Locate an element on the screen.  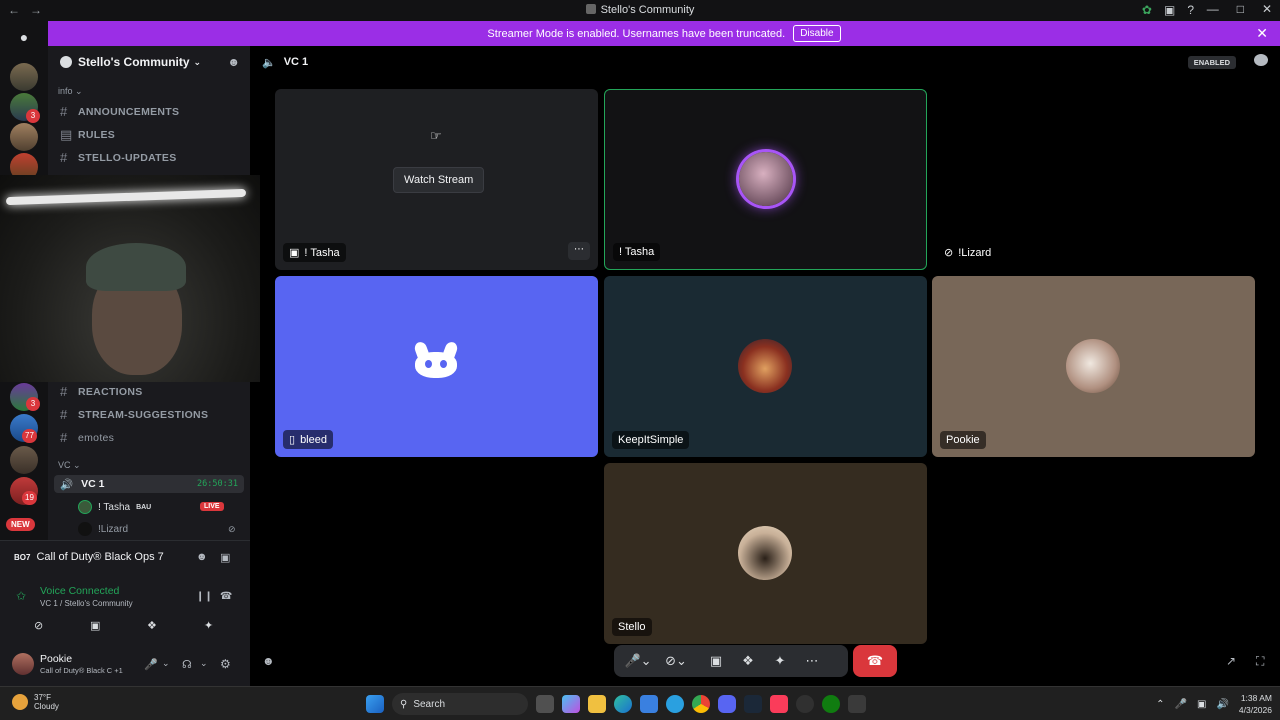
chevron-up-icon: ⌃ is located at coordinates (1160, 704).